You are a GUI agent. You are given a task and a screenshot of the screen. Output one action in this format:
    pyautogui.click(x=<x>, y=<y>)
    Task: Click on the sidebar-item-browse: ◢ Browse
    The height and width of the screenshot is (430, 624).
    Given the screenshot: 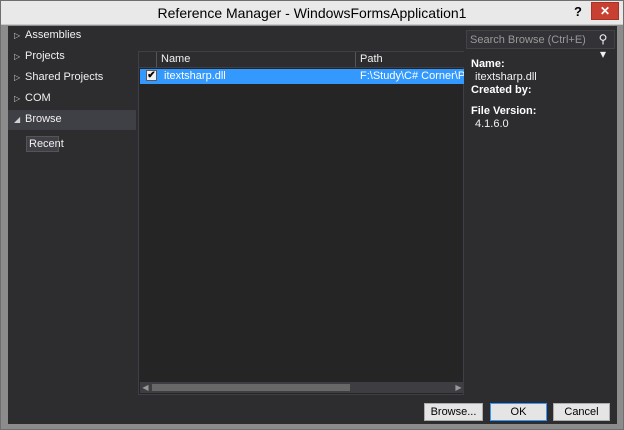 What is the action you would take?
    pyautogui.click(x=72, y=120)
    